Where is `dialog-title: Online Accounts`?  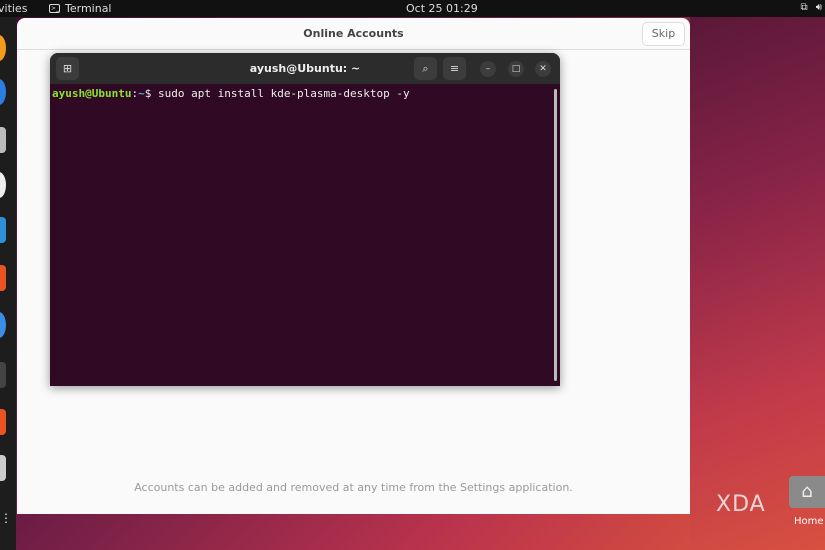
dialog-title: Online Accounts is located at coordinates (353, 33).